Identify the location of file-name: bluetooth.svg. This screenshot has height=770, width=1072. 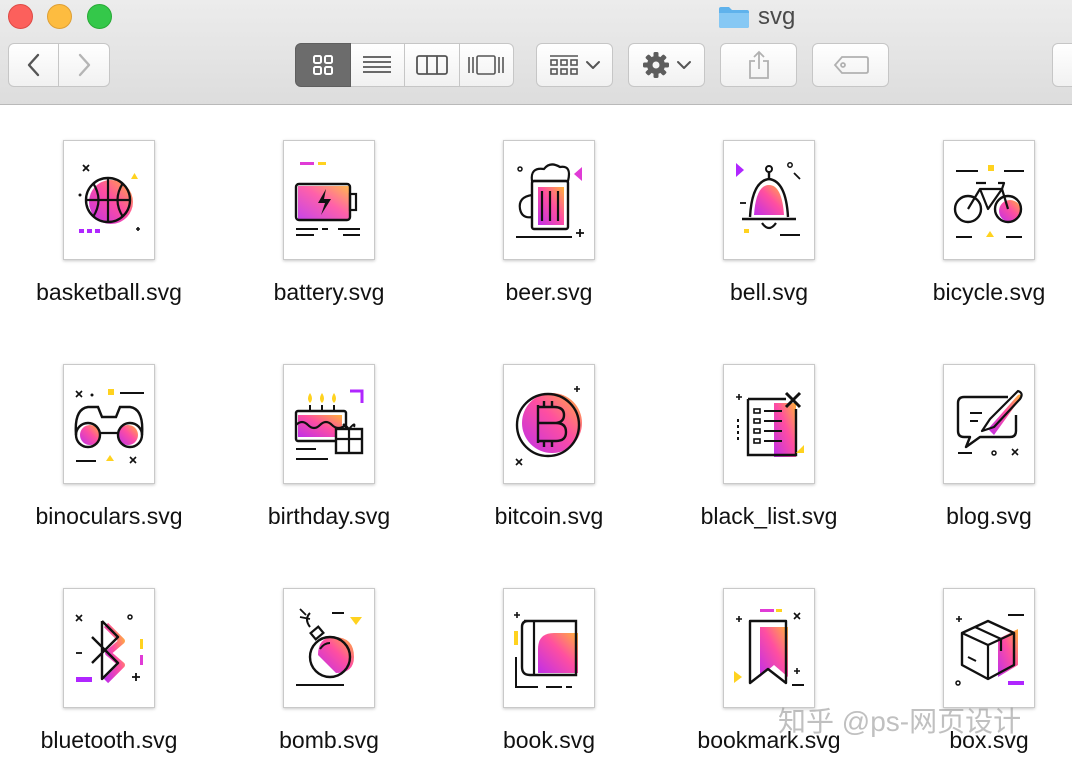
(109, 740).